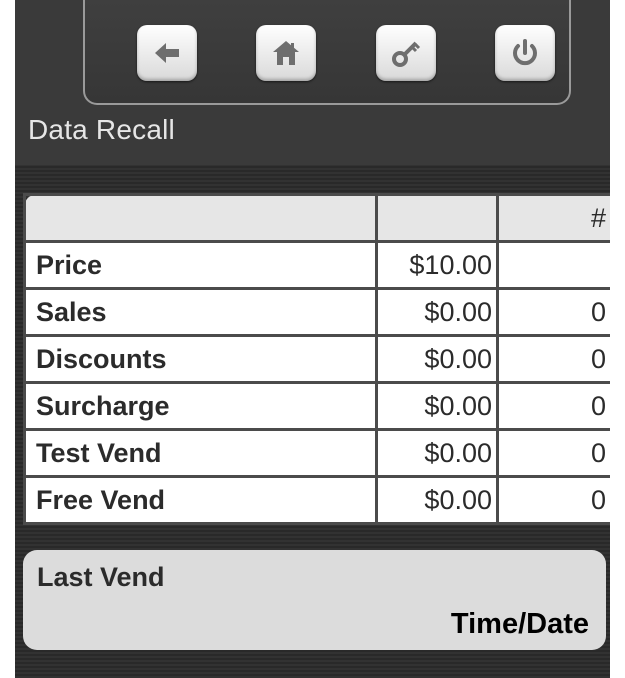 The height and width of the screenshot is (678, 625). What do you see at coordinates (200, 406) in the screenshot?
I see `row-label: Surcharge` at bounding box center [200, 406].